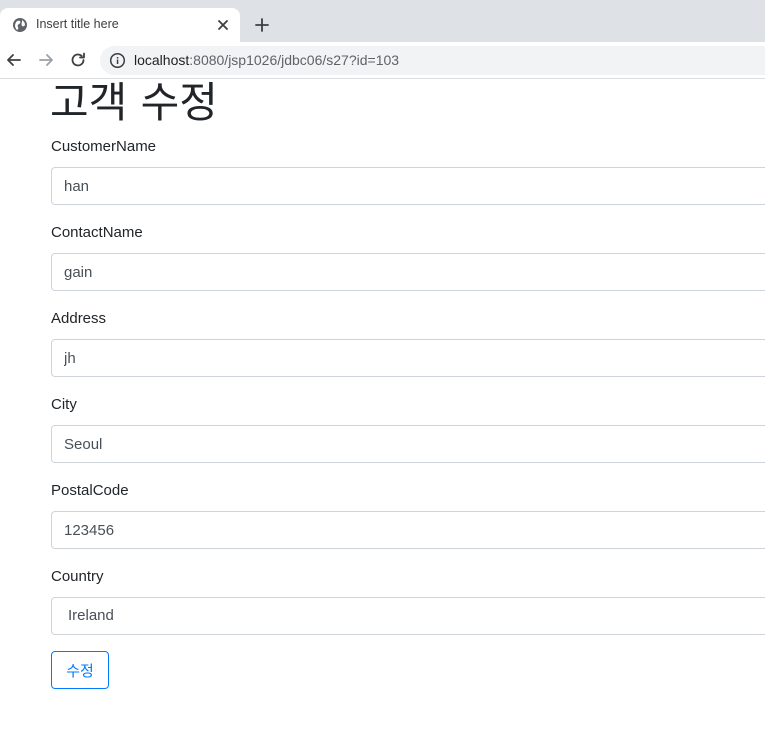 Image resolution: width=765 pixels, height=739 pixels. Describe the element at coordinates (20, 25) in the screenshot. I see `globe-icon` at that location.